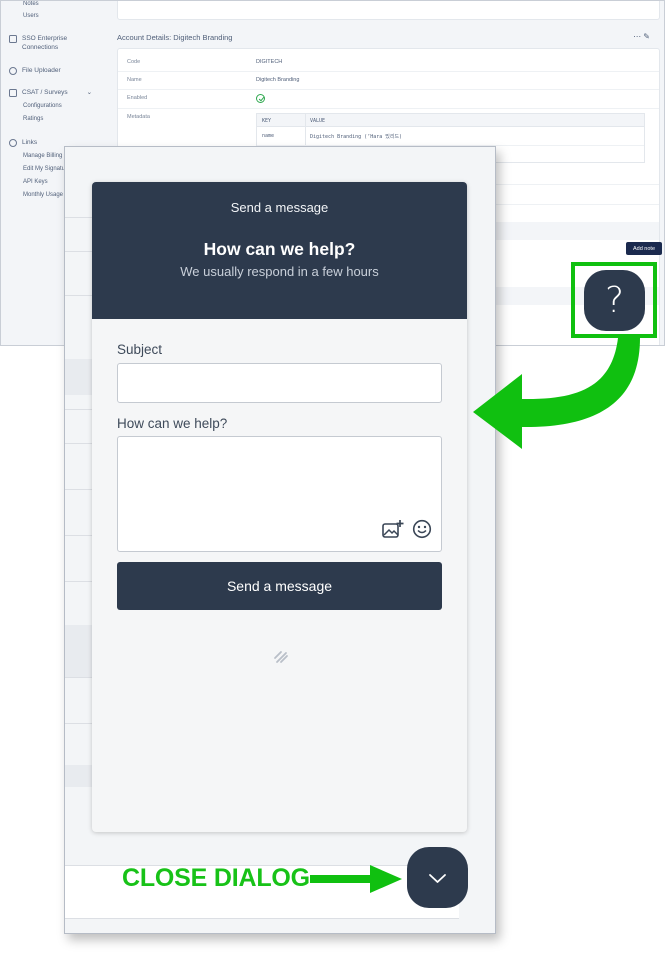  Describe the element at coordinates (393, 529) in the screenshot. I see `image-upload-icon` at that location.